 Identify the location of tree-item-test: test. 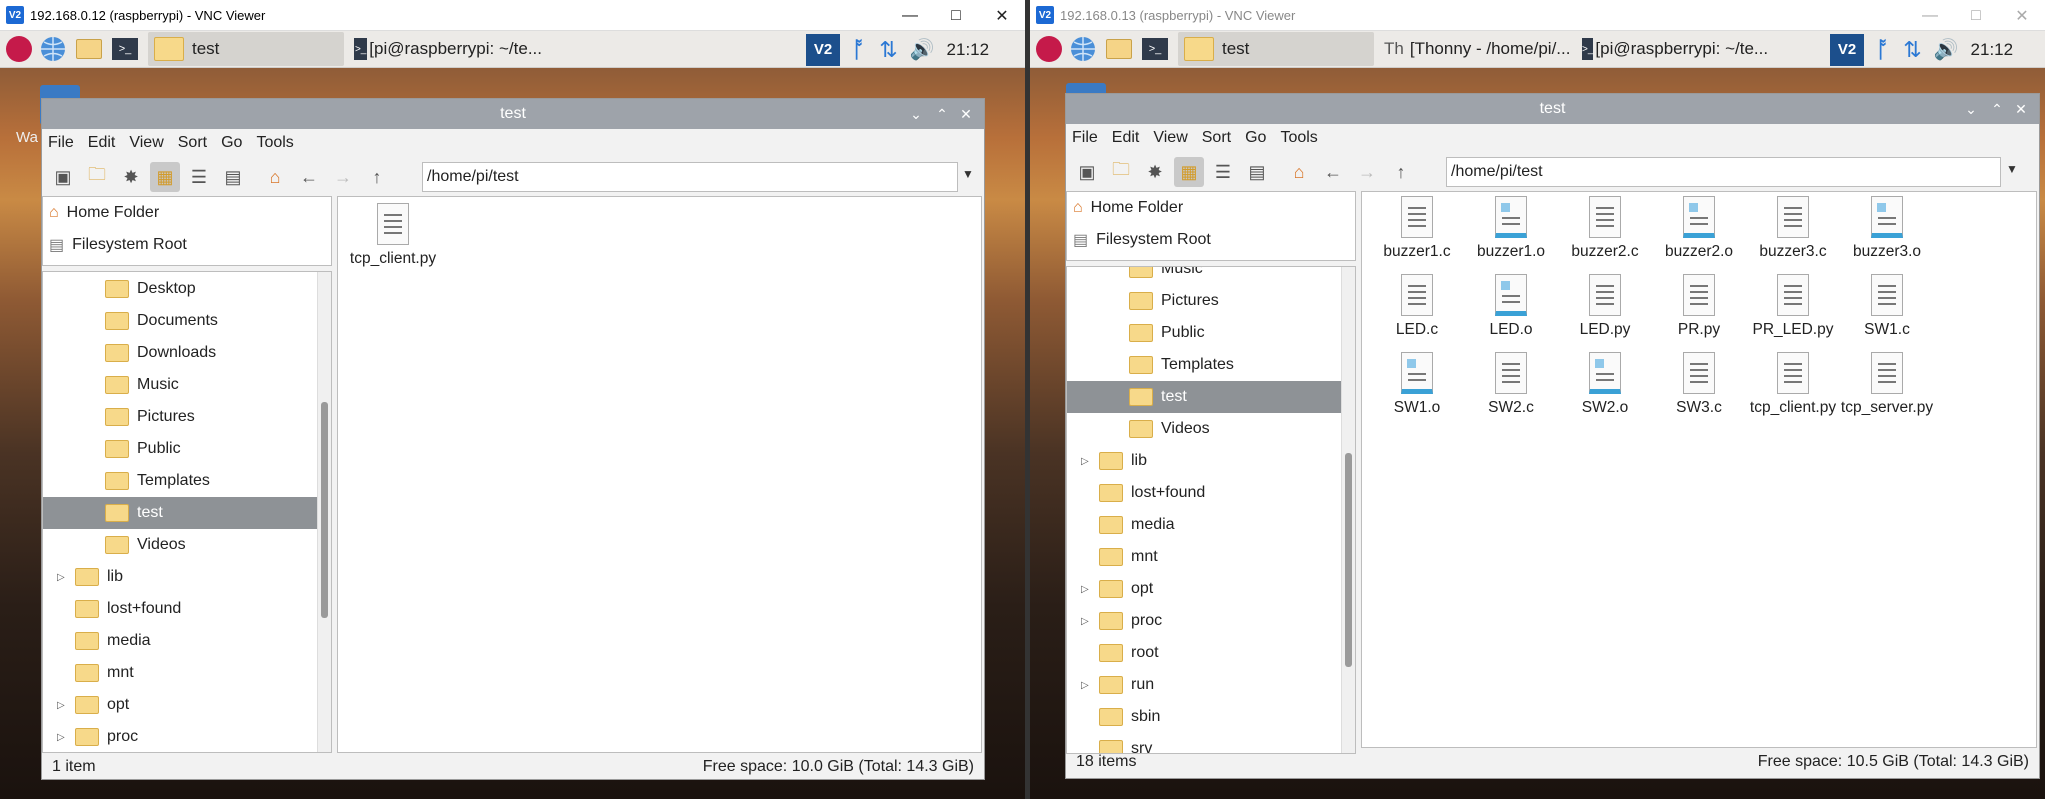
(180, 513).